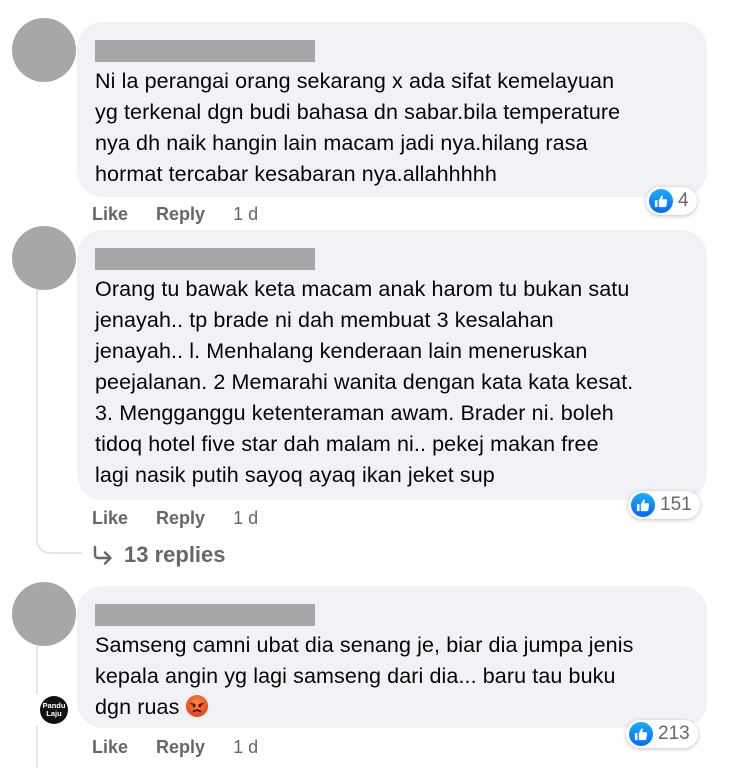 The image size is (731, 768). I want to click on reaction-count: 151, so click(676, 504).